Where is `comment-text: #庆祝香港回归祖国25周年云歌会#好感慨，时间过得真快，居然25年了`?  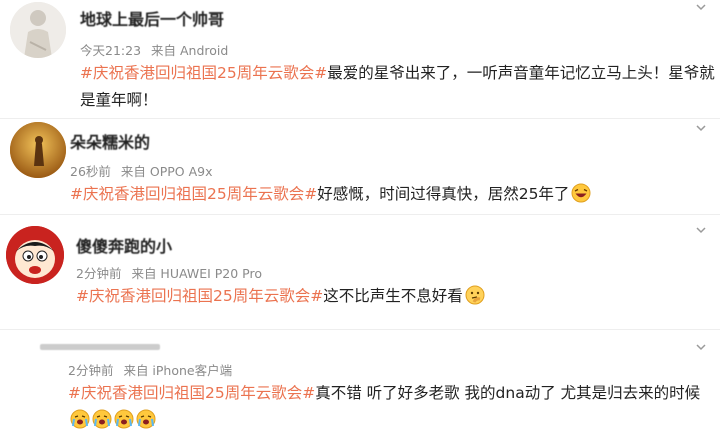
comment-text: #庆祝香港回归祖国25周年云歌会#好感慨，时间过得真快，居然25年了 is located at coordinates (390, 196).